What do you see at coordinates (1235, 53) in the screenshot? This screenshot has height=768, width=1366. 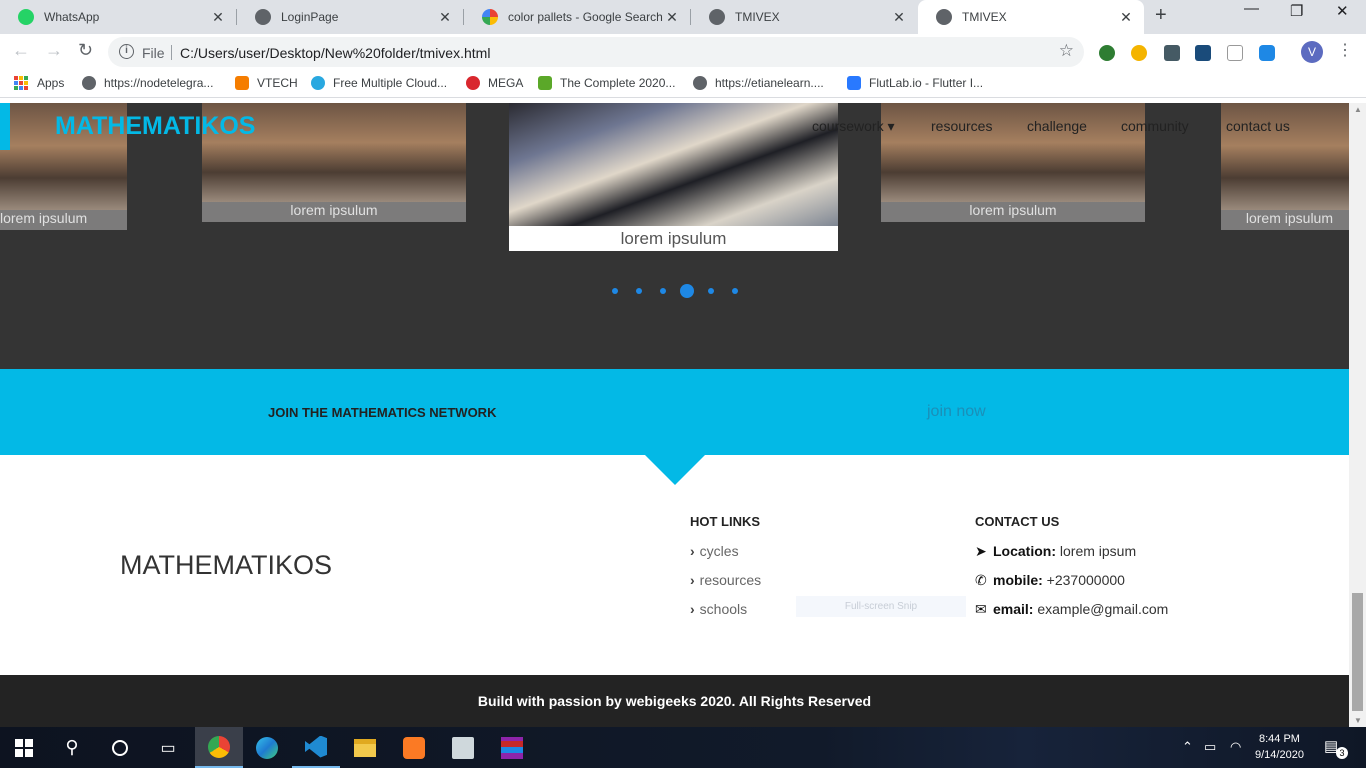 I see `extension-json-icon` at bounding box center [1235, 53].